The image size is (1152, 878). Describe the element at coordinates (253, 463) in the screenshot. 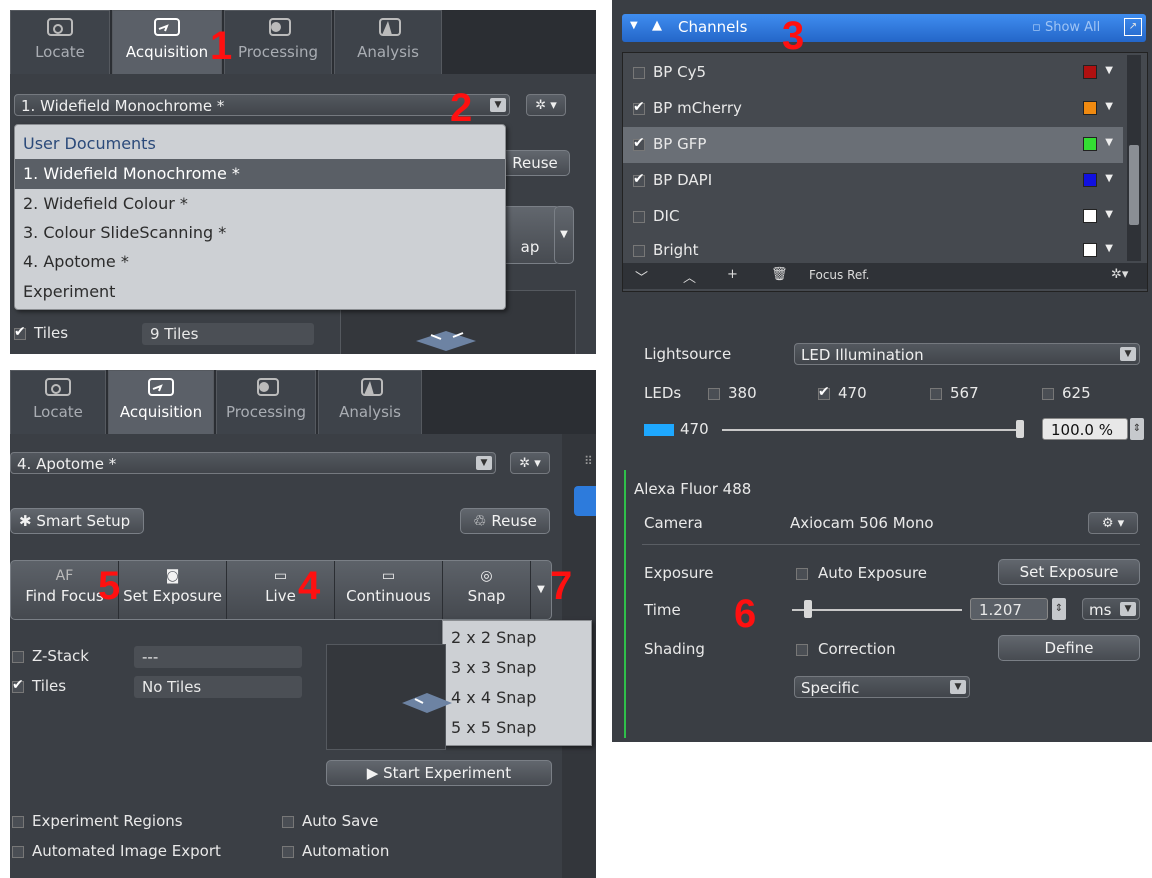

I see `document-select: 4. Apotome * ▼` at that location.